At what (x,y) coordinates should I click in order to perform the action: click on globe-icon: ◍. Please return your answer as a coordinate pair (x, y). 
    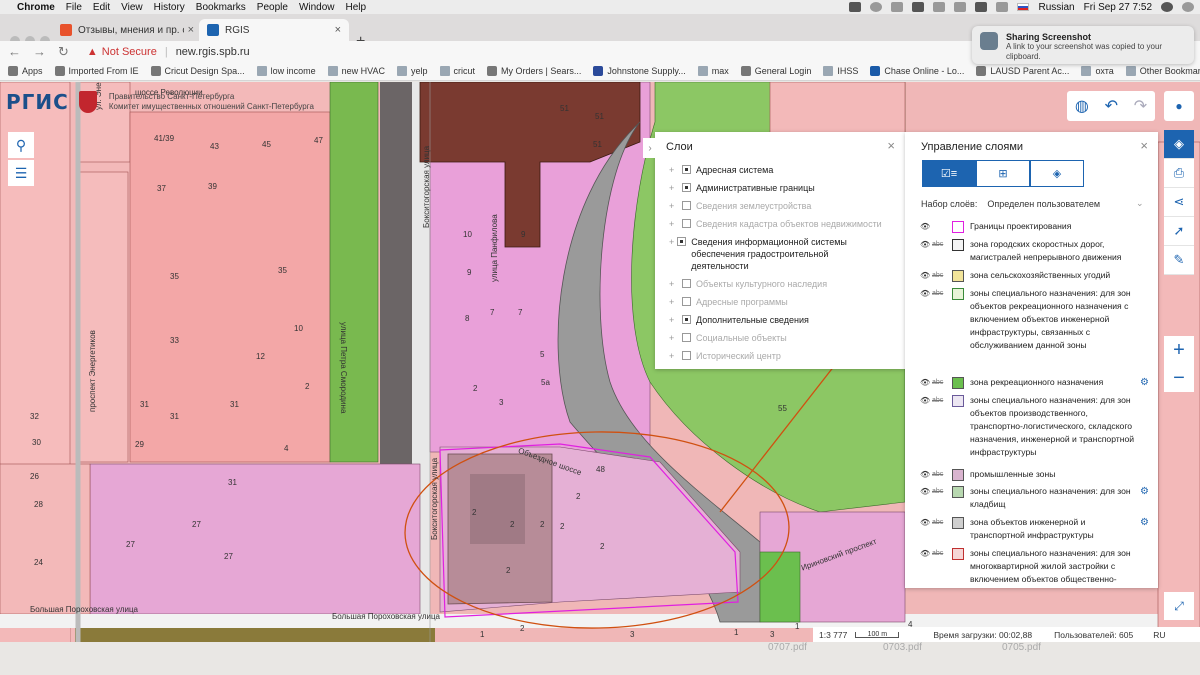
    Looking at the image, I should click on (1082, 106).